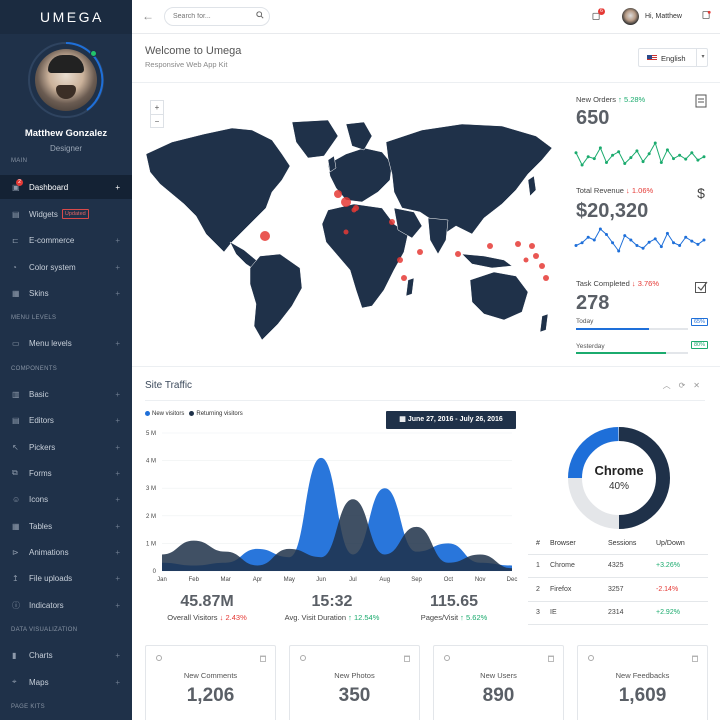  Describe the element at coordinates (66, 526) in the screenshot. I see `sidebar-item-tables: ▦ Tables +` at that location.